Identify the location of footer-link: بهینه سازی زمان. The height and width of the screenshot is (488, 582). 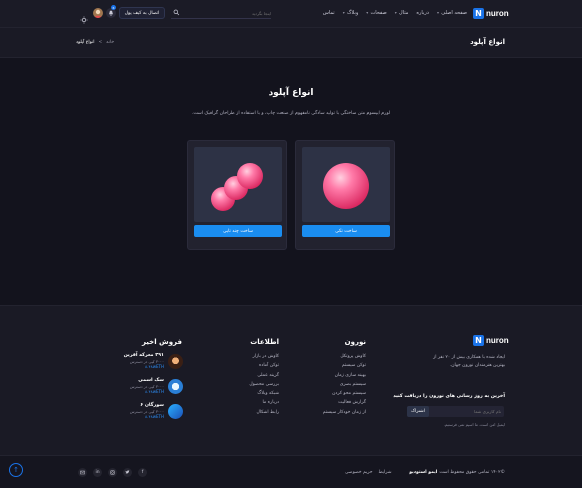
(344, 375).